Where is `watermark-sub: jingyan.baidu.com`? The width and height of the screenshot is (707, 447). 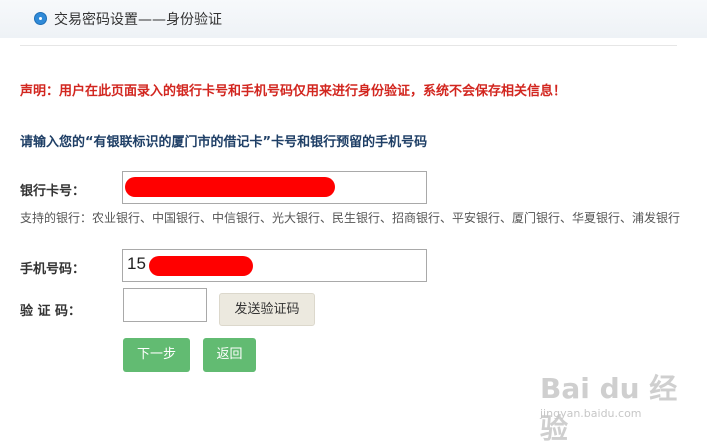 watermark-sub: jingyan.baidu.com is located at coordinates (591, 413).